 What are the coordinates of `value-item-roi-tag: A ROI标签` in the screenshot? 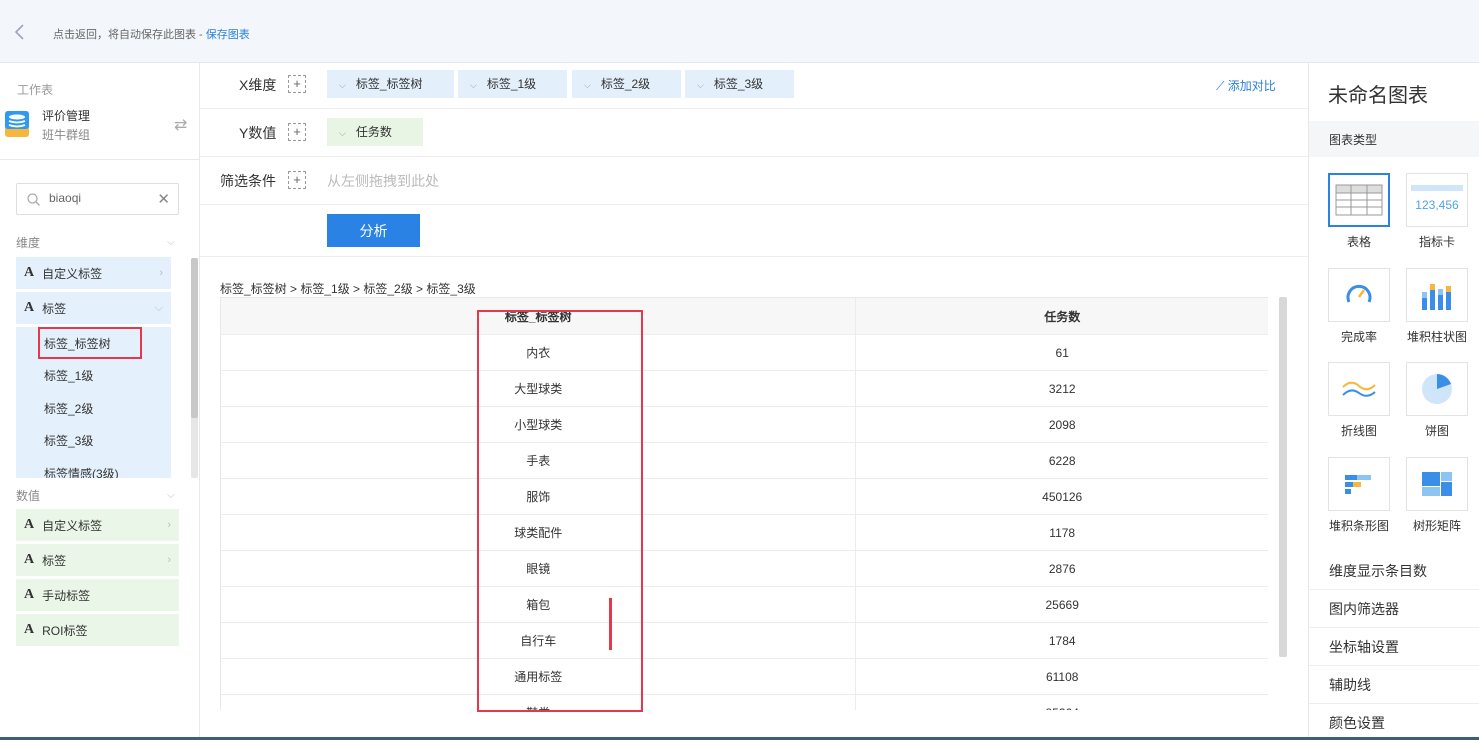 It's located at (97, 630).